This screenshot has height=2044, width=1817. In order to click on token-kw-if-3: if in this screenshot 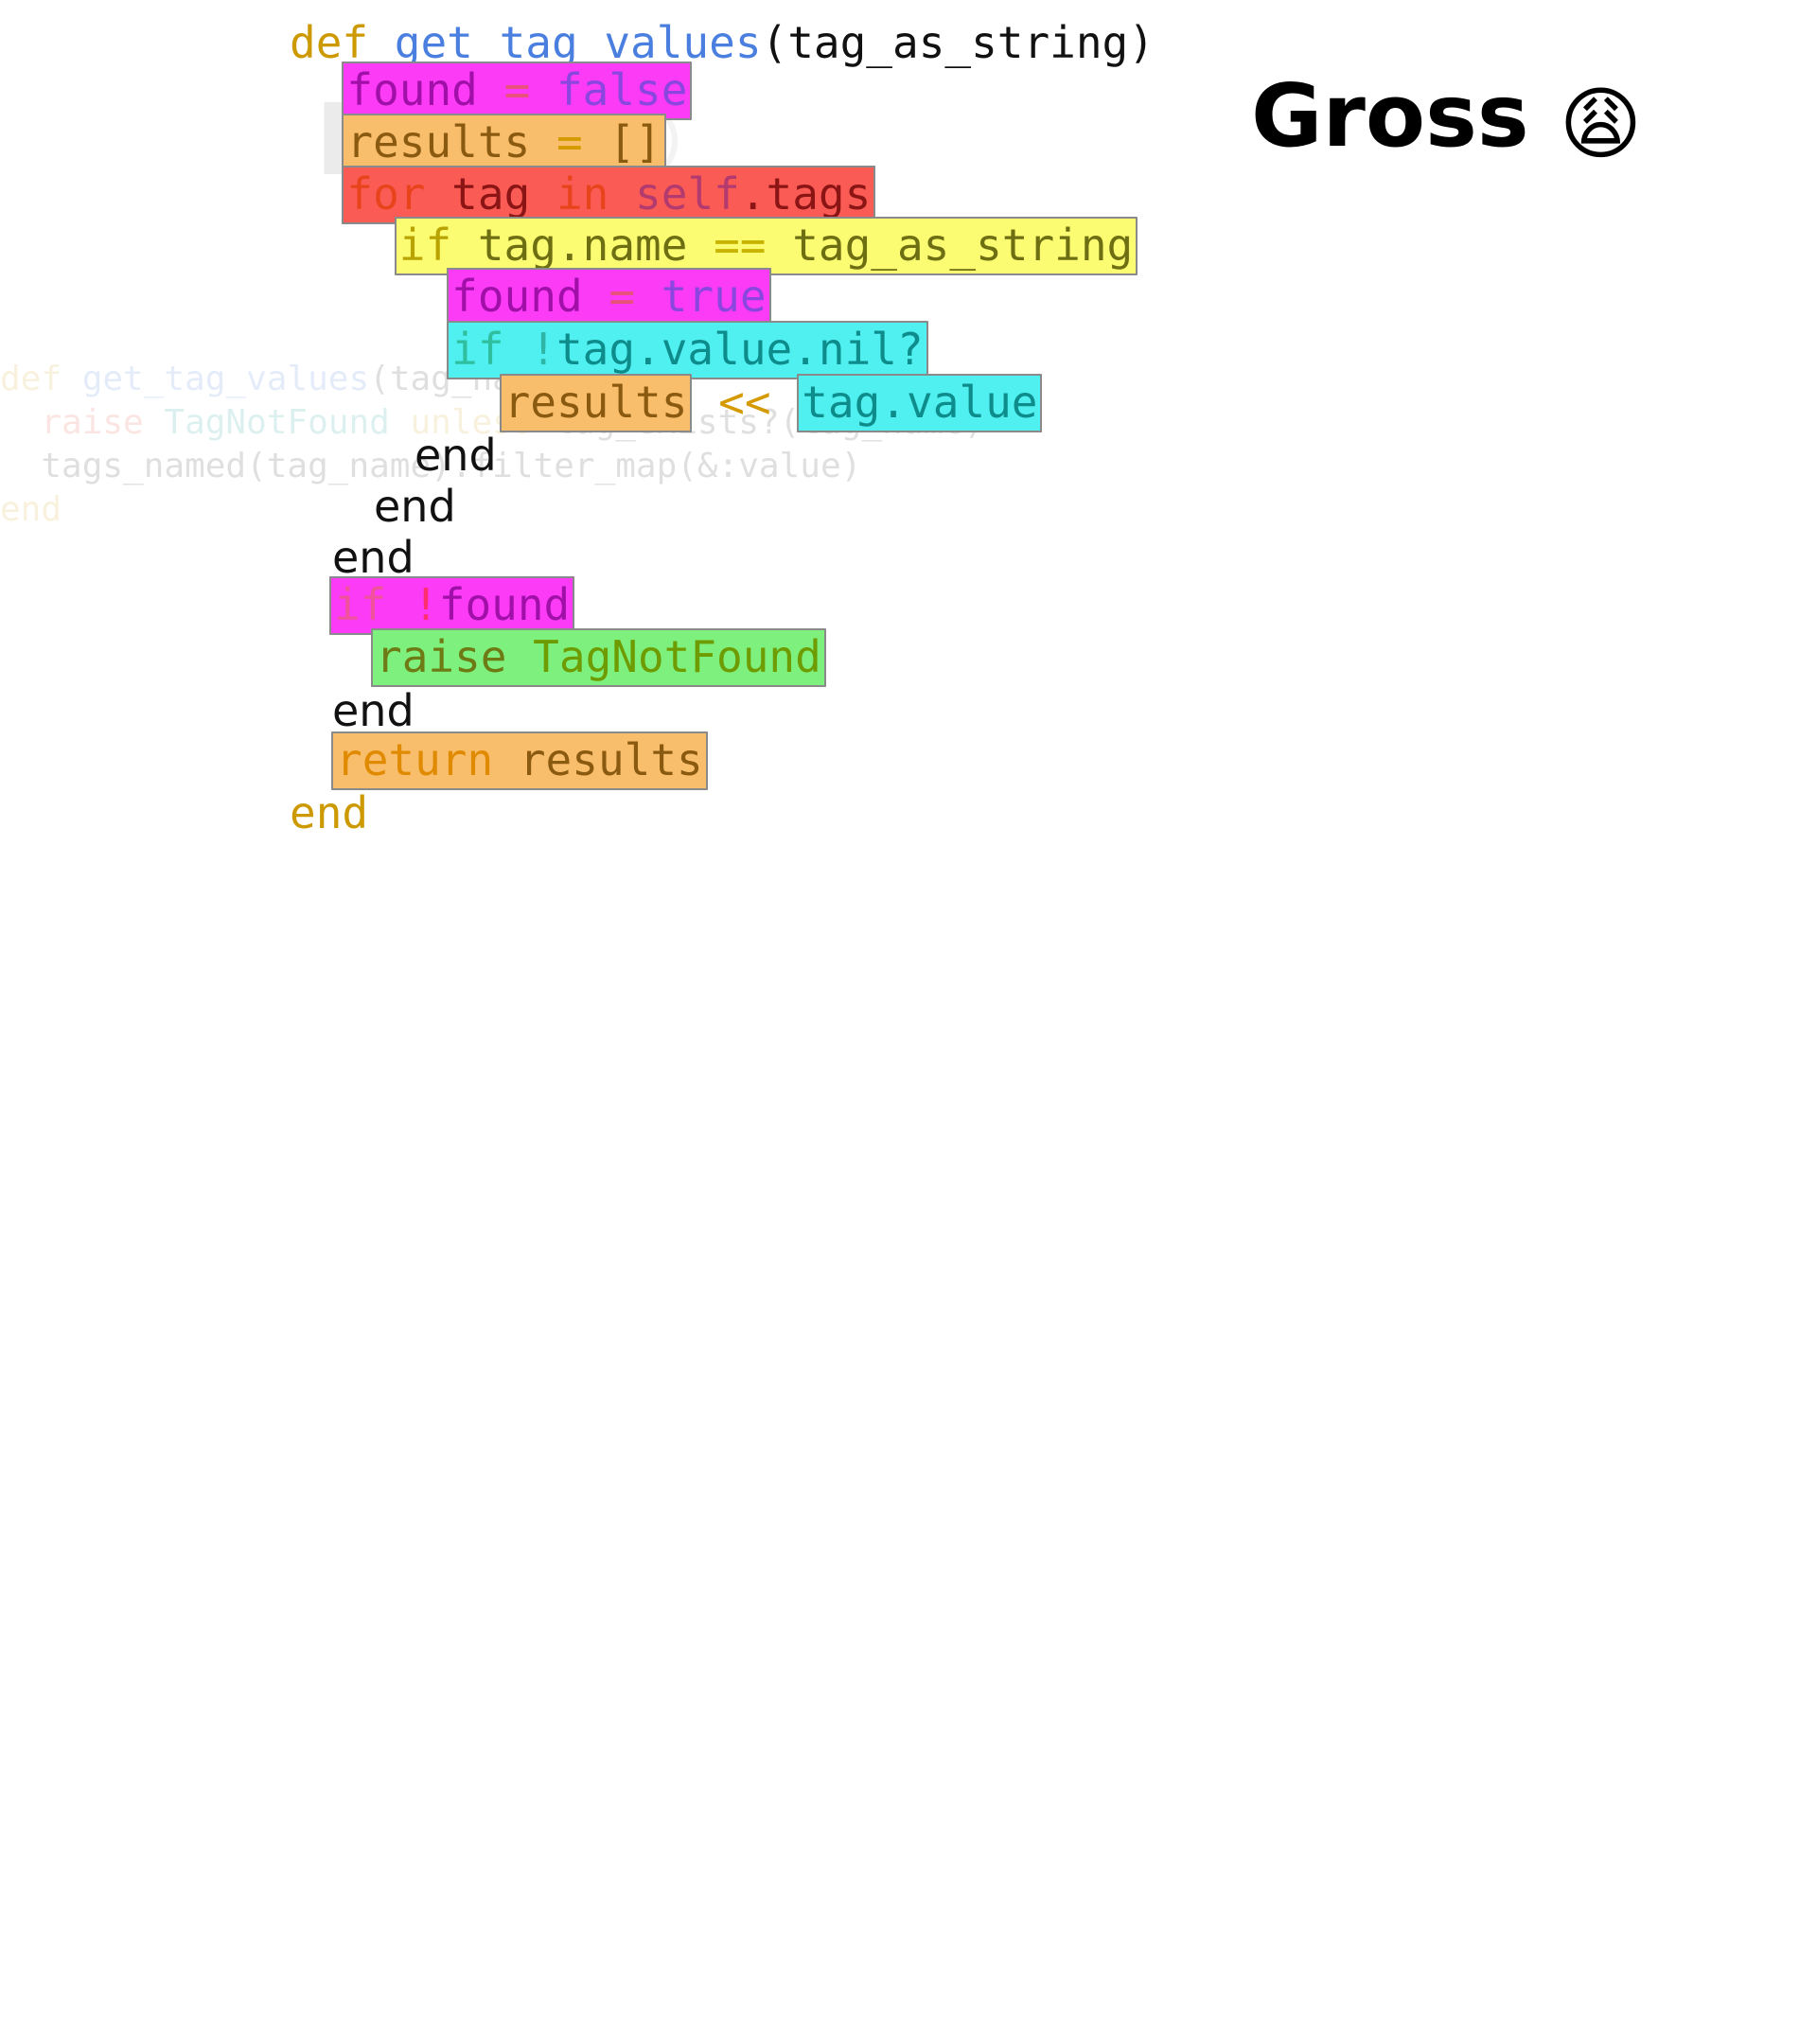, I will do `click(361, 604)`.